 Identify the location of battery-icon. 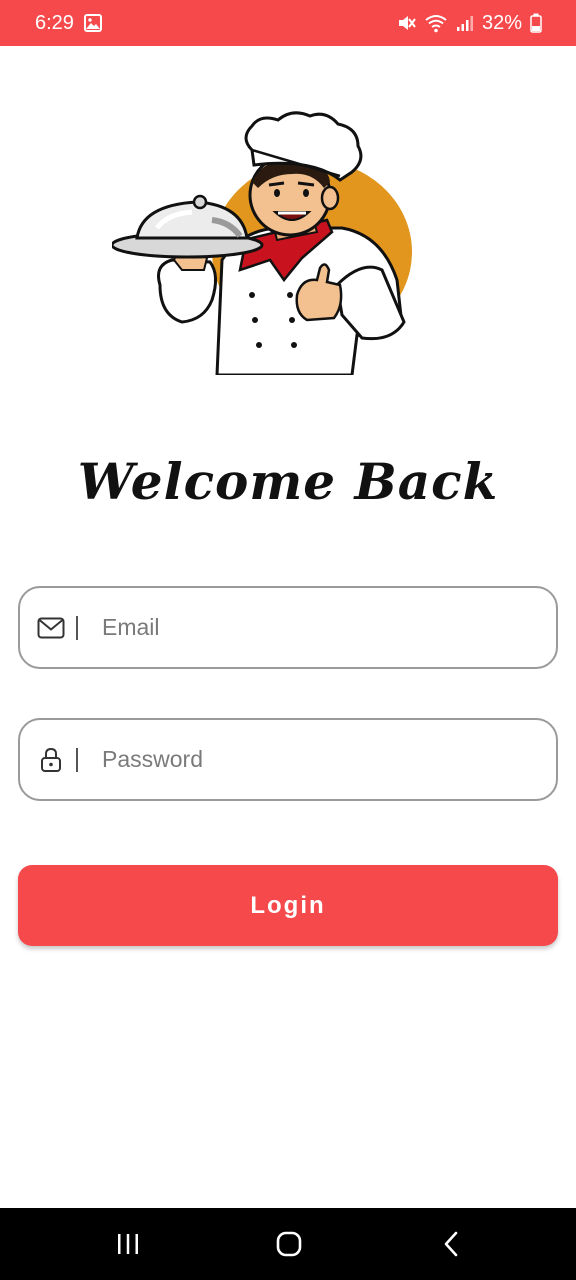
(536, 23).